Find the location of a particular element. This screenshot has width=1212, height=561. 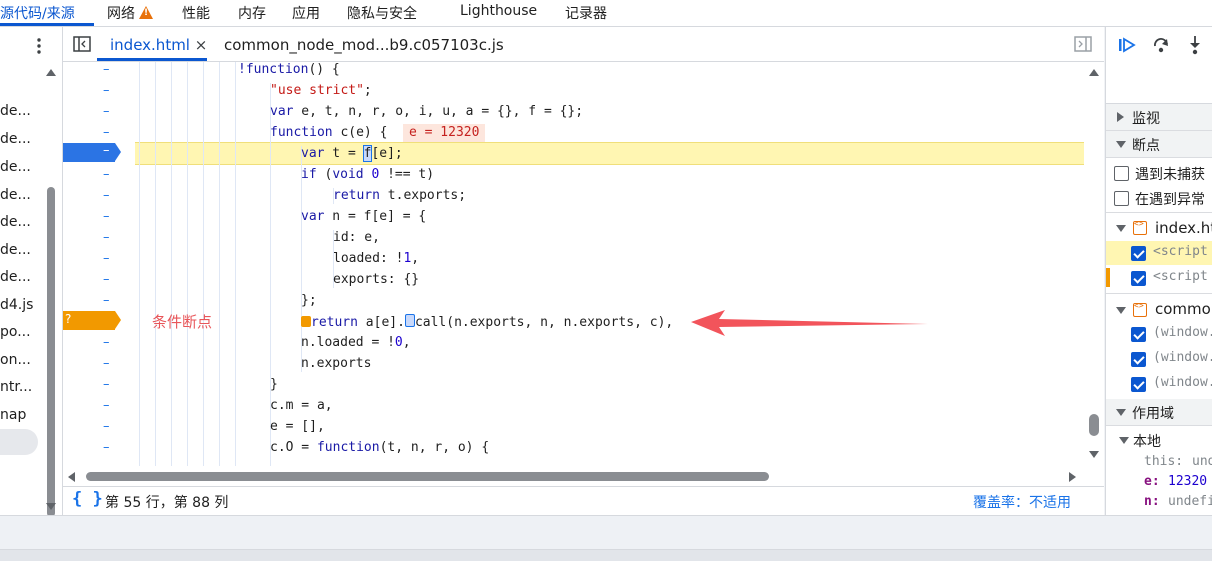

drawer-bar is located at coordinates (606, 532).